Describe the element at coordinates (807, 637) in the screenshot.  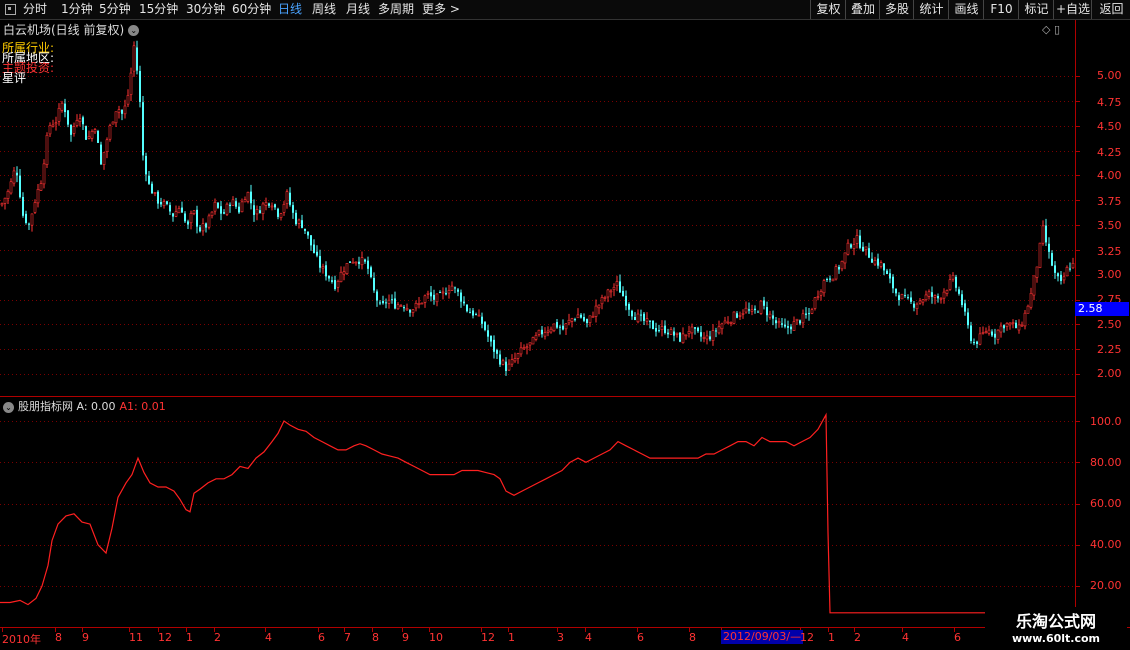
I see `date-label: 12` at that location.